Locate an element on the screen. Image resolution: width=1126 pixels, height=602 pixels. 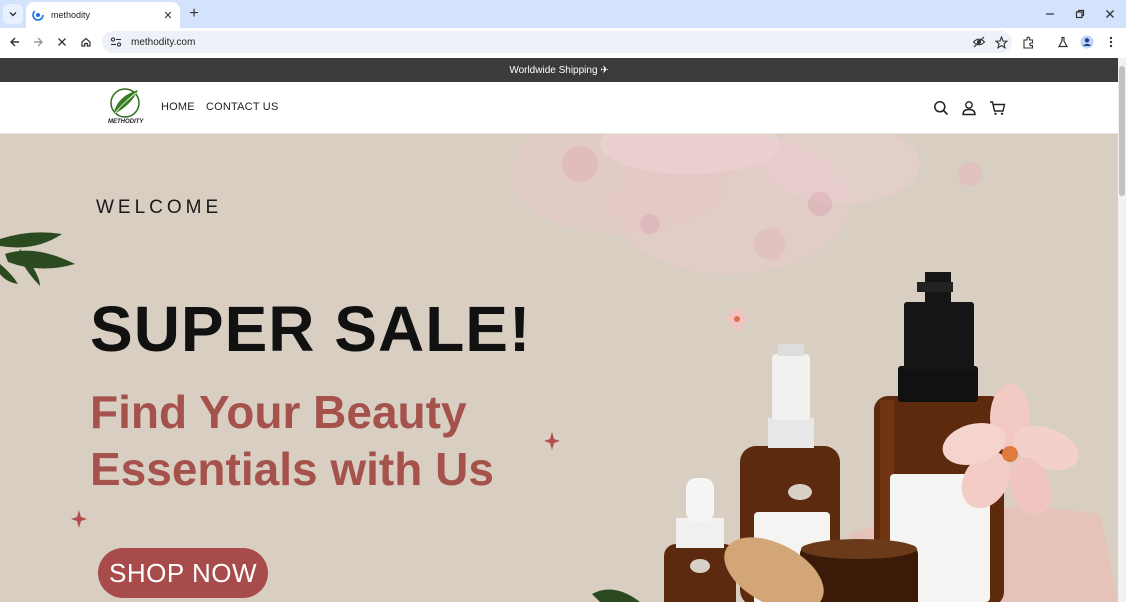
subheading-line-1: Find Your Beauty is located at coordinates (278, 412).